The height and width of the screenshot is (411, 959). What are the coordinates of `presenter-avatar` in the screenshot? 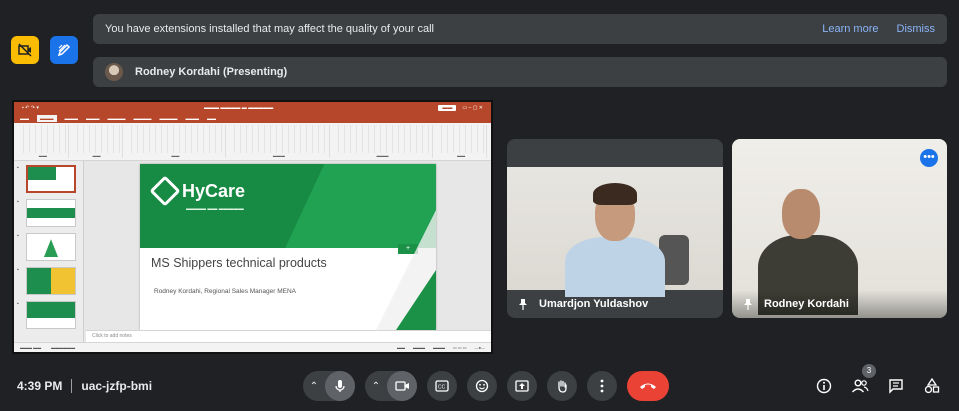 It's located at (114, 72).